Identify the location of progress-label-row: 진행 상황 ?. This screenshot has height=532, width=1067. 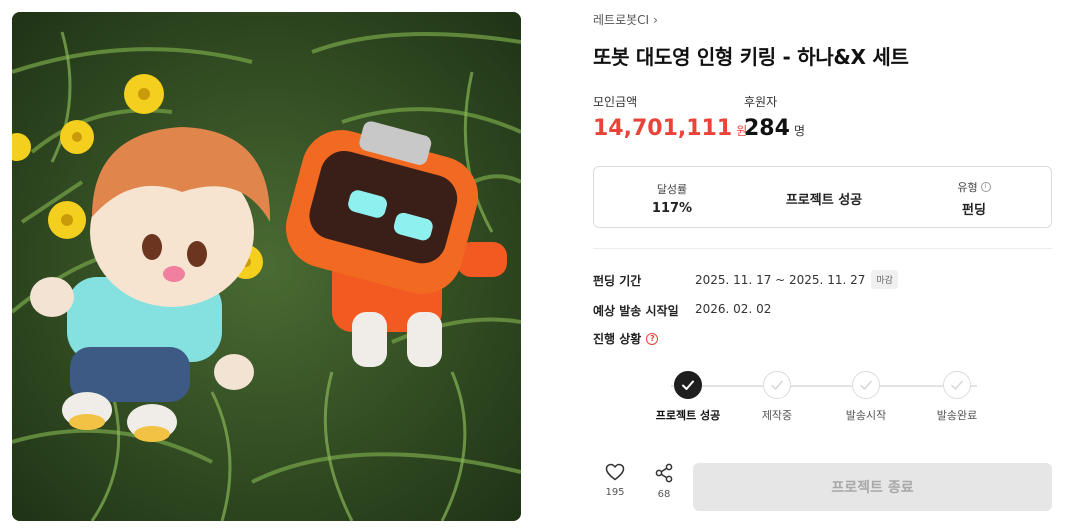
(626, 338).